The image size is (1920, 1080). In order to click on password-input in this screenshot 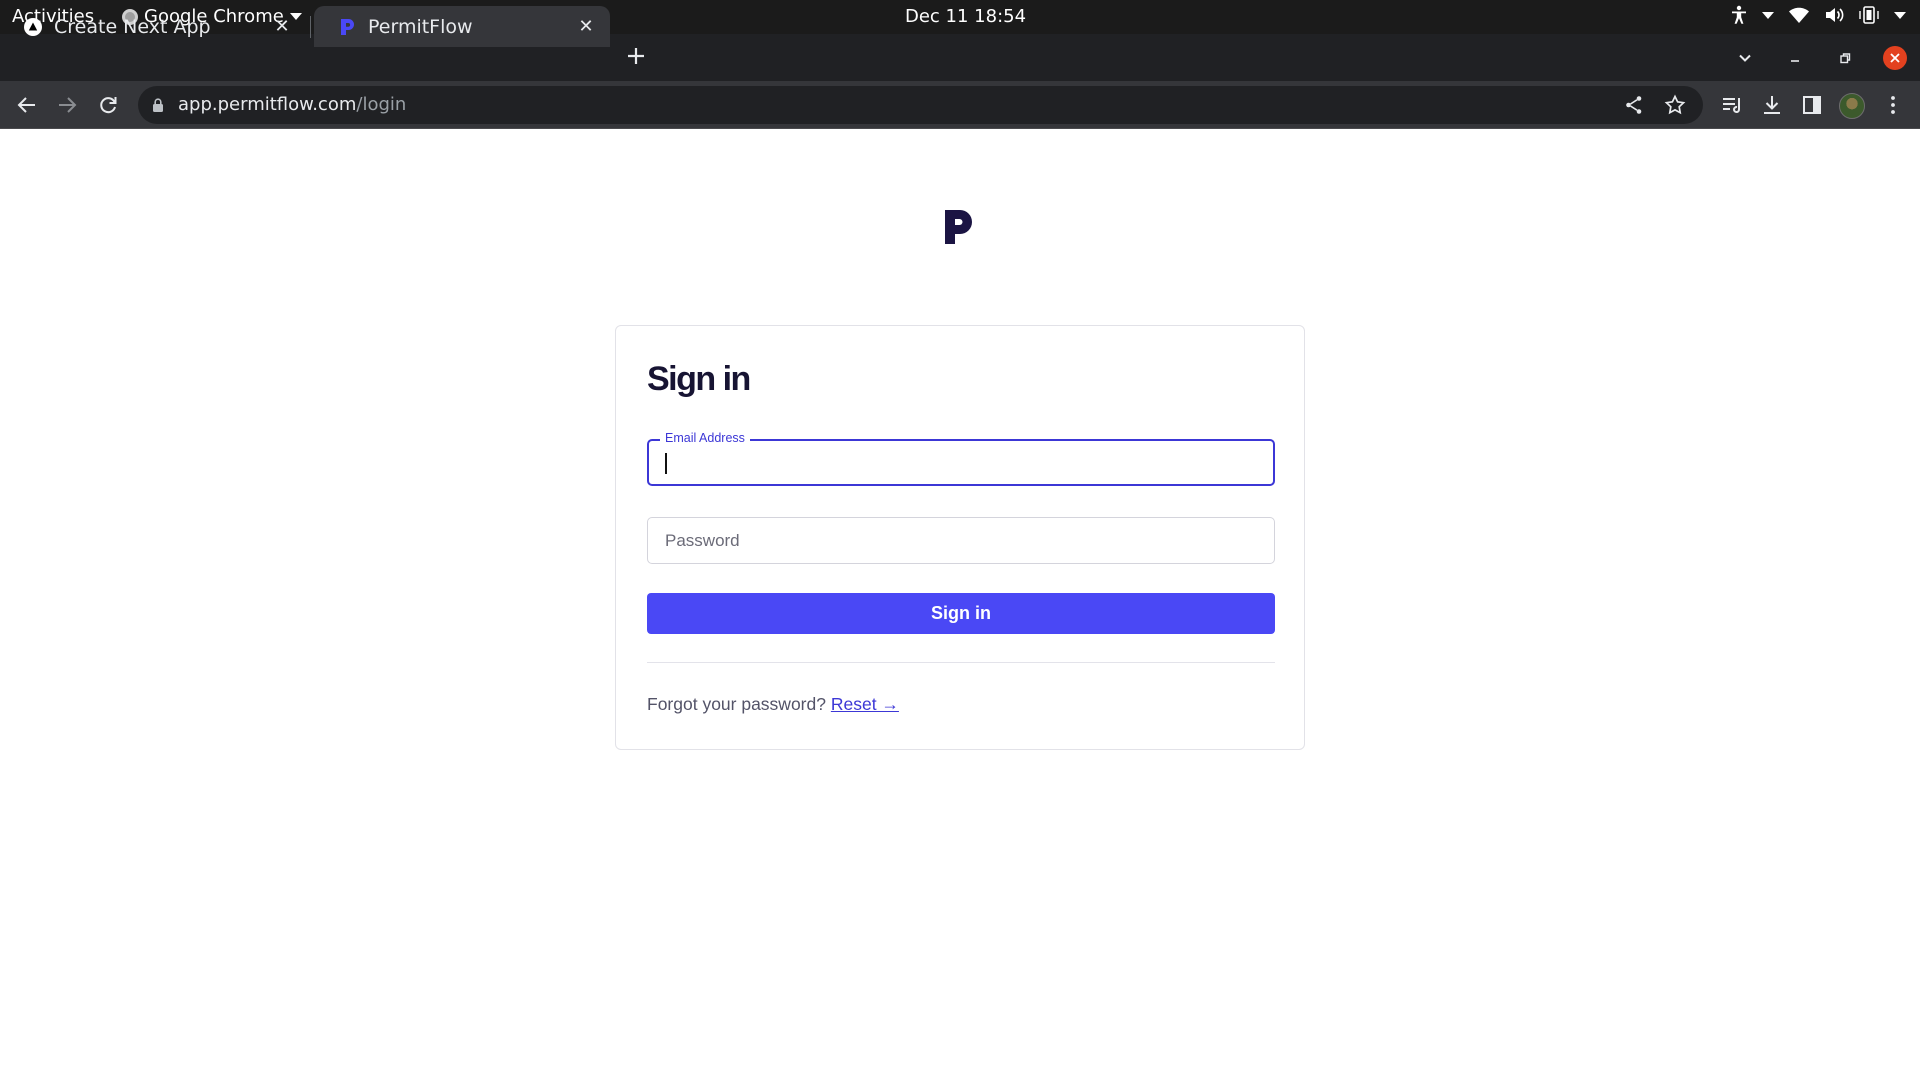, I will do `click(961, 540)`.